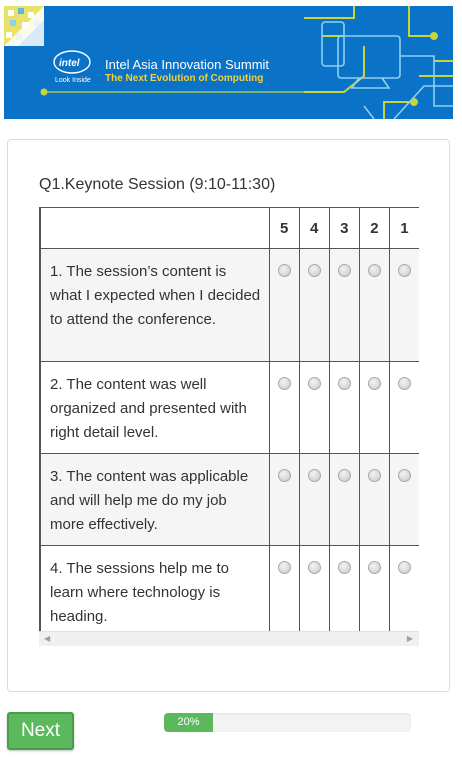 Image resolution: width=462 pixels, height=757 pixels. Describe the element at coordinates (229, 638) in the screenshot. I see `horizontal-scrollbar: ◀ ▶` at that location.